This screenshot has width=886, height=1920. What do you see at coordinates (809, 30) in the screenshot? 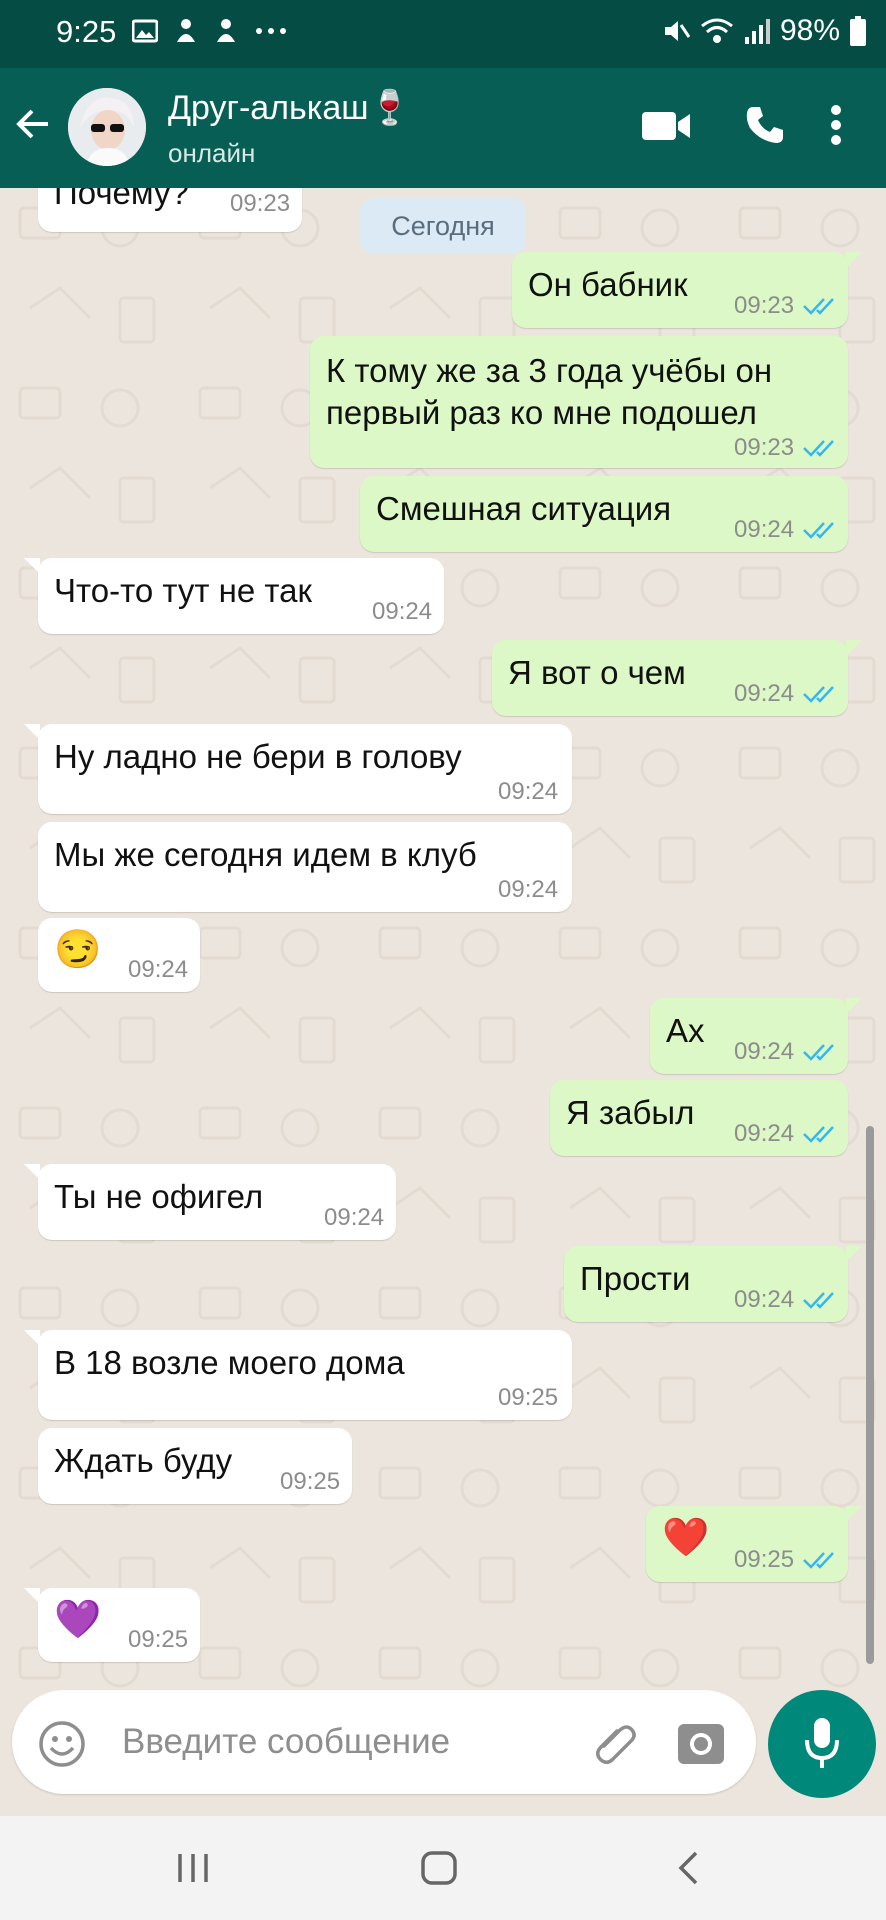
I see `battery-level: 98%` at bounding box center [809, 30].